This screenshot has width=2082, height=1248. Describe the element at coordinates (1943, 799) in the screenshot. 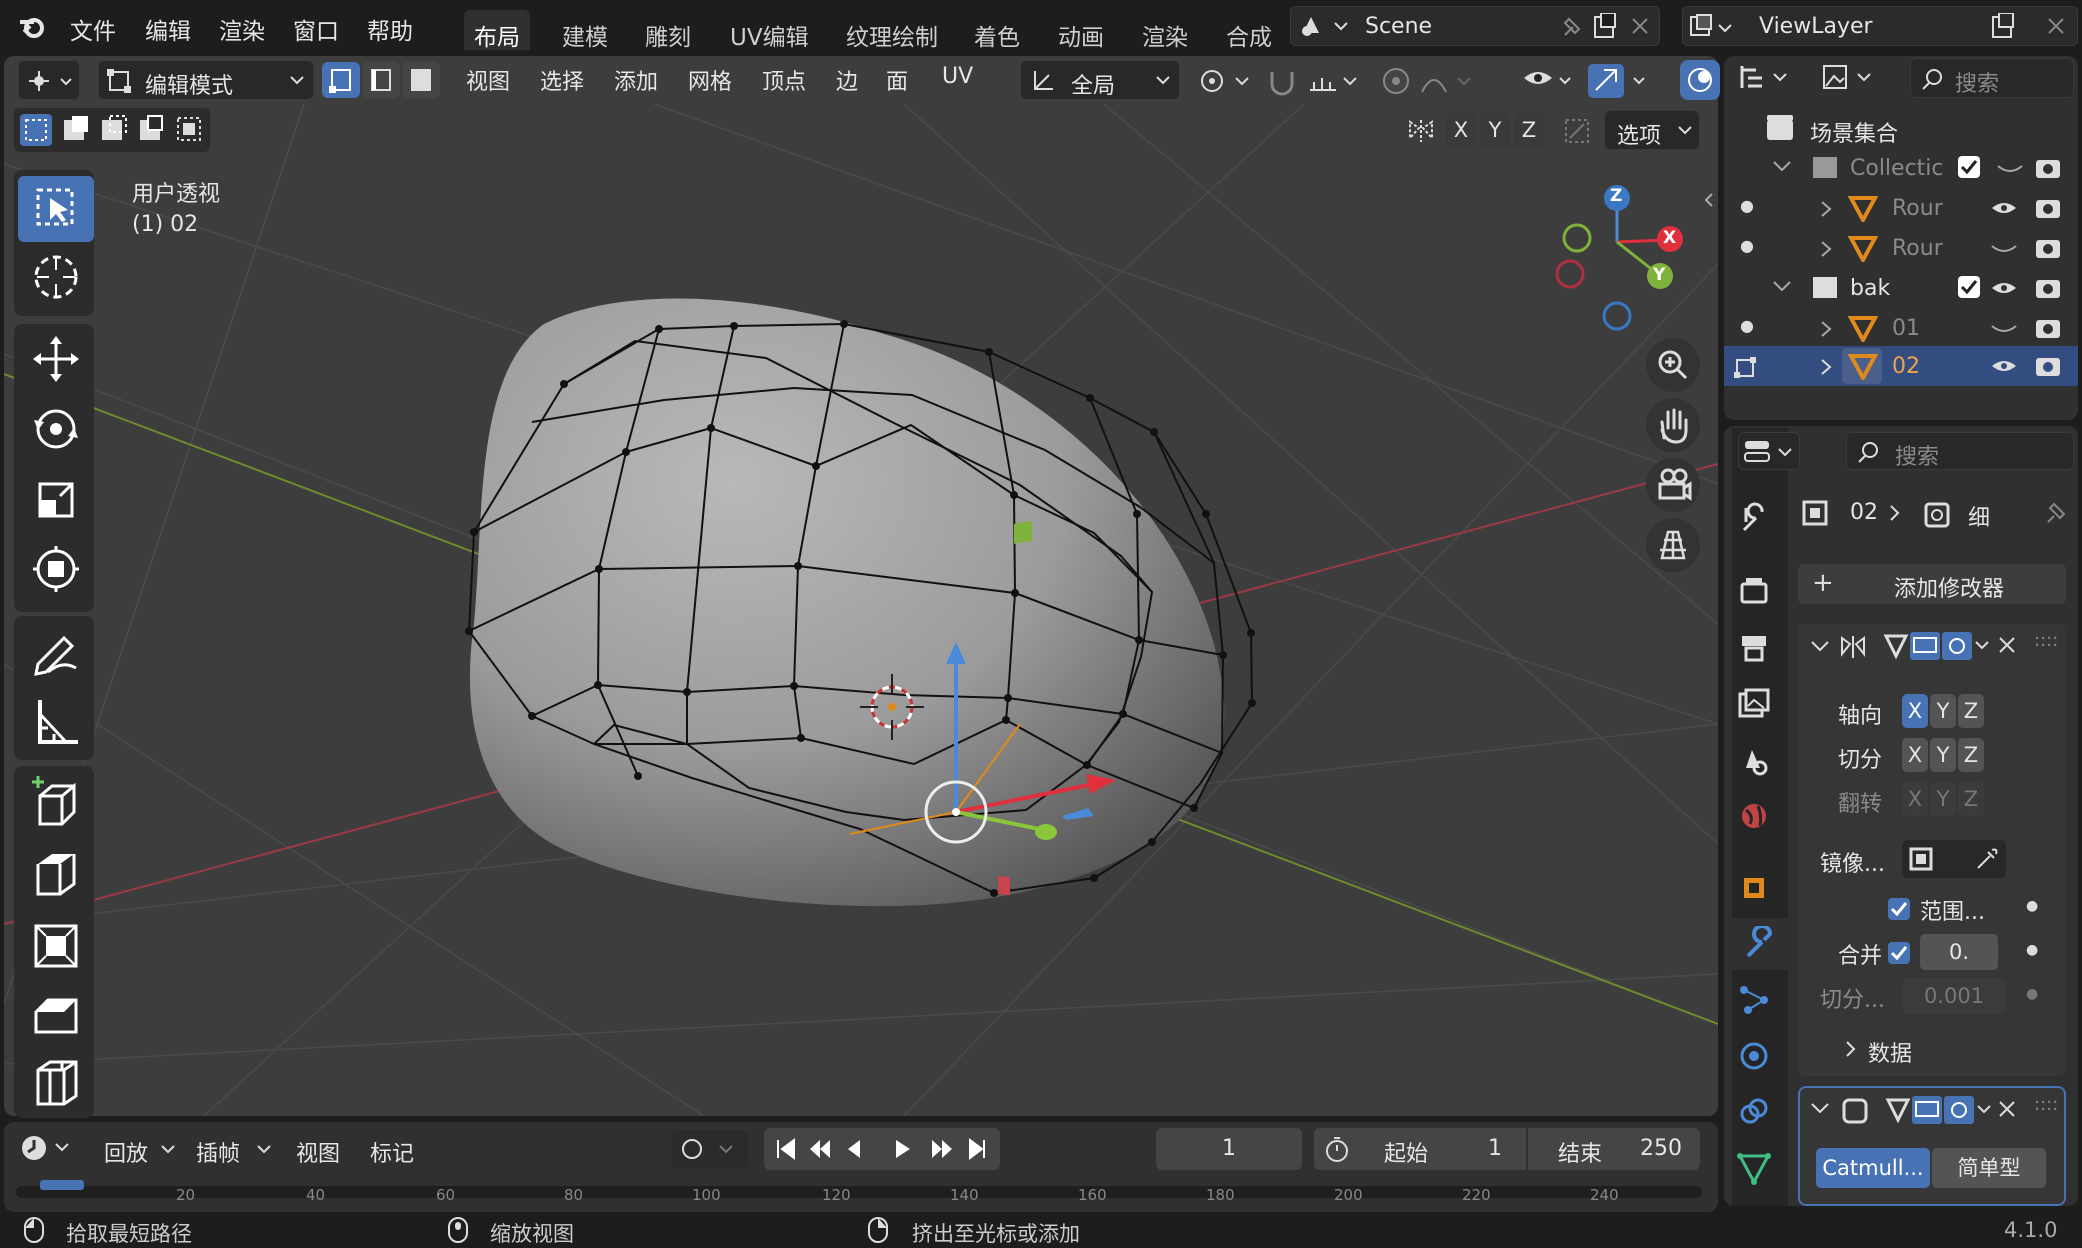

I see `flip-y-toggle: Y` at that location.